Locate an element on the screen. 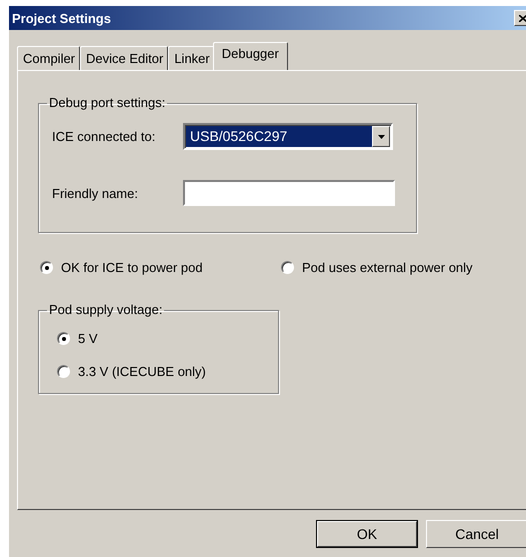 Image resolution: width=526 pixels, height=557 pixels. tab: Device Editor is located at coordinates (124, 58).